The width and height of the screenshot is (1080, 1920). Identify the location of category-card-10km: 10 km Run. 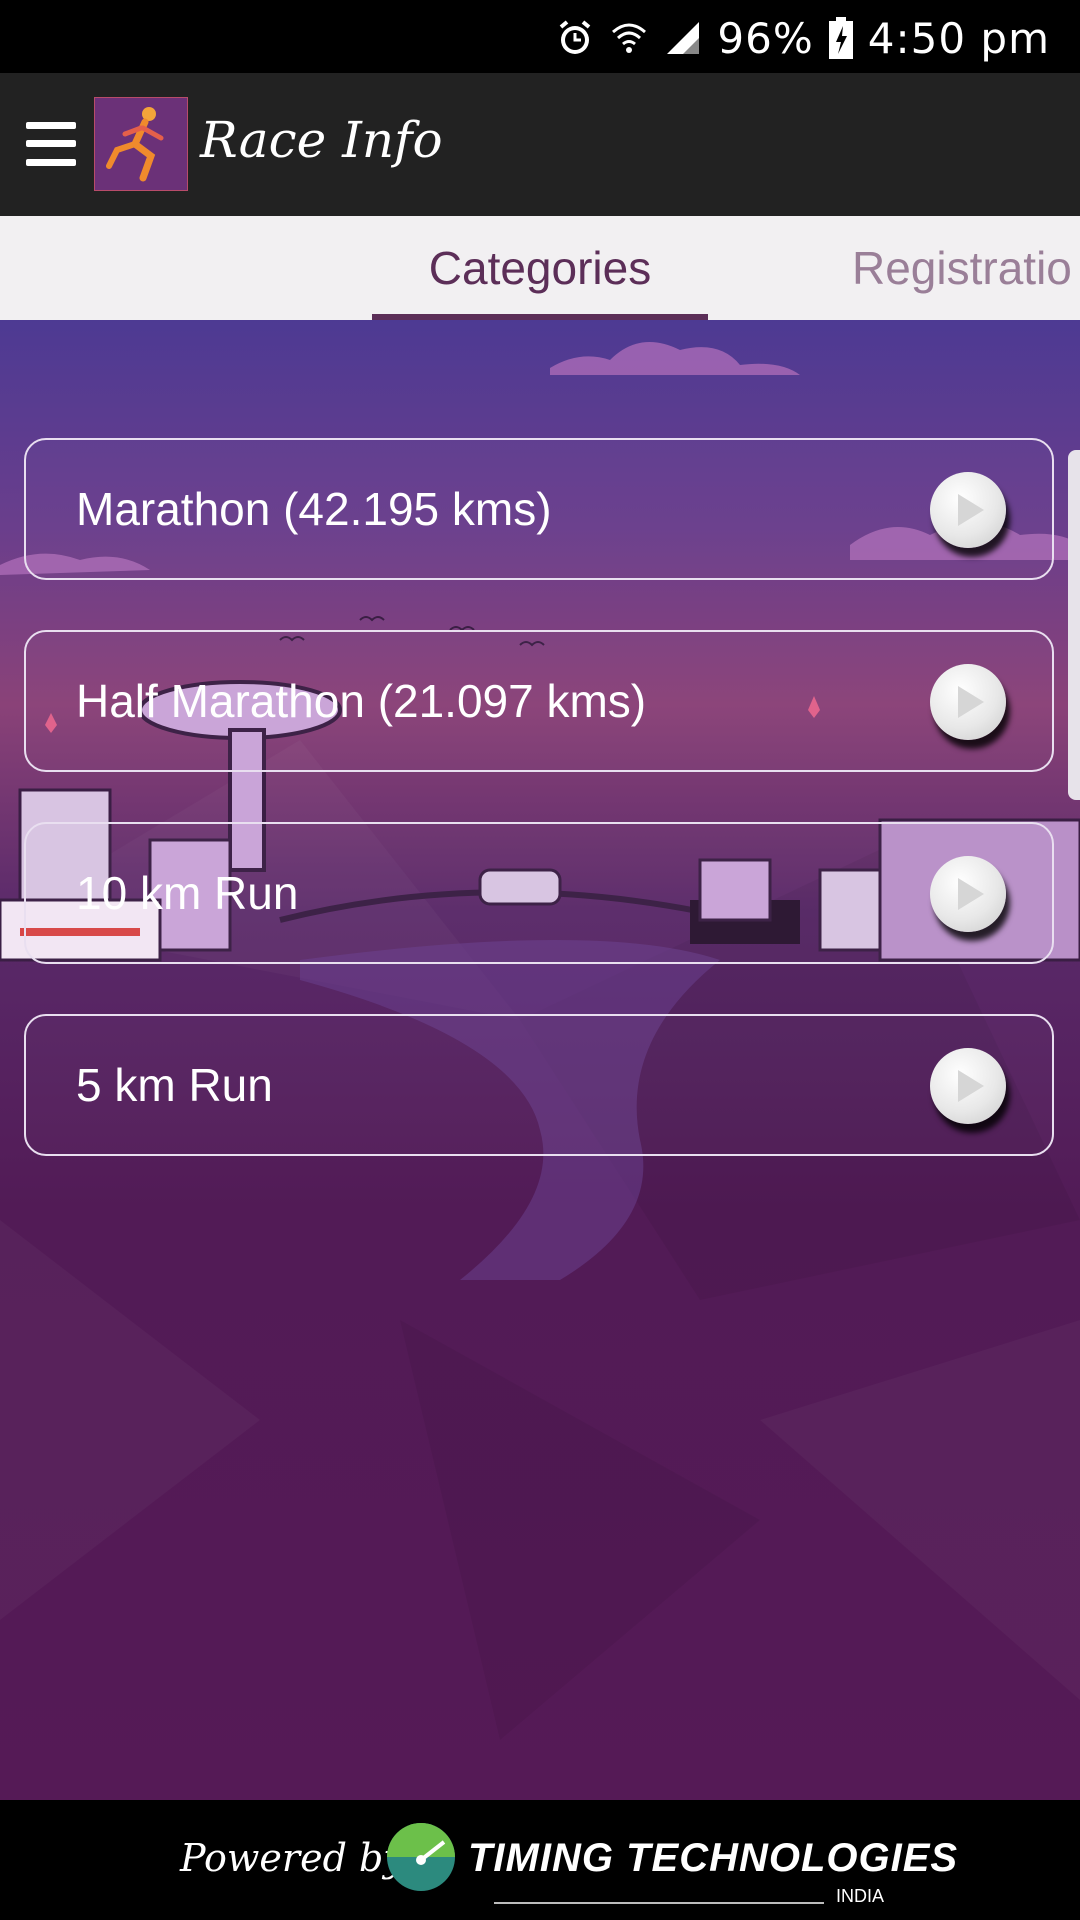
(539, 893).